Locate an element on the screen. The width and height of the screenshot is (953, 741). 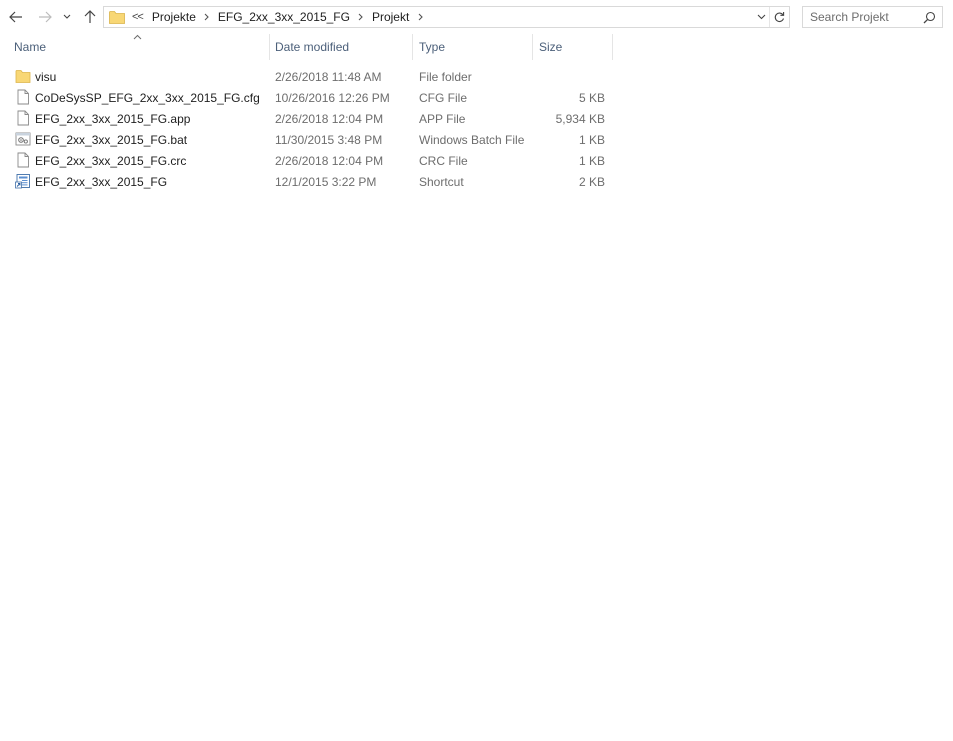
arrow-left-icon is located at coordinates (15, 17).